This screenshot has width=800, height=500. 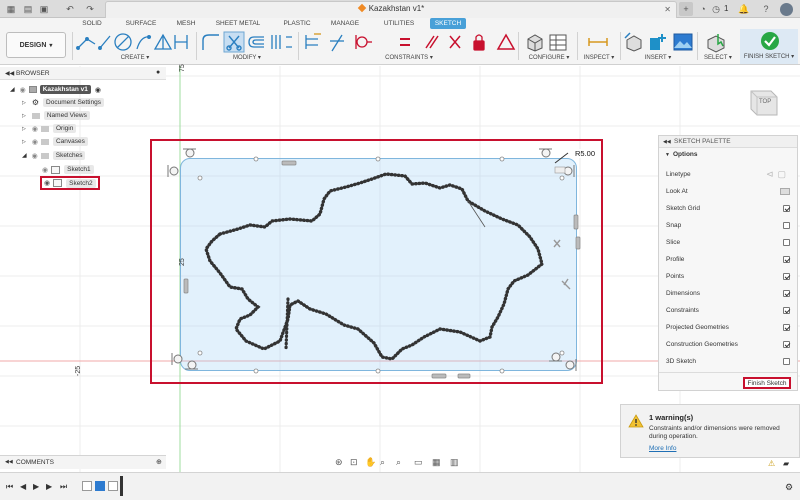 I want to click on pan-icon: ✋, so click(x=370, y=462).